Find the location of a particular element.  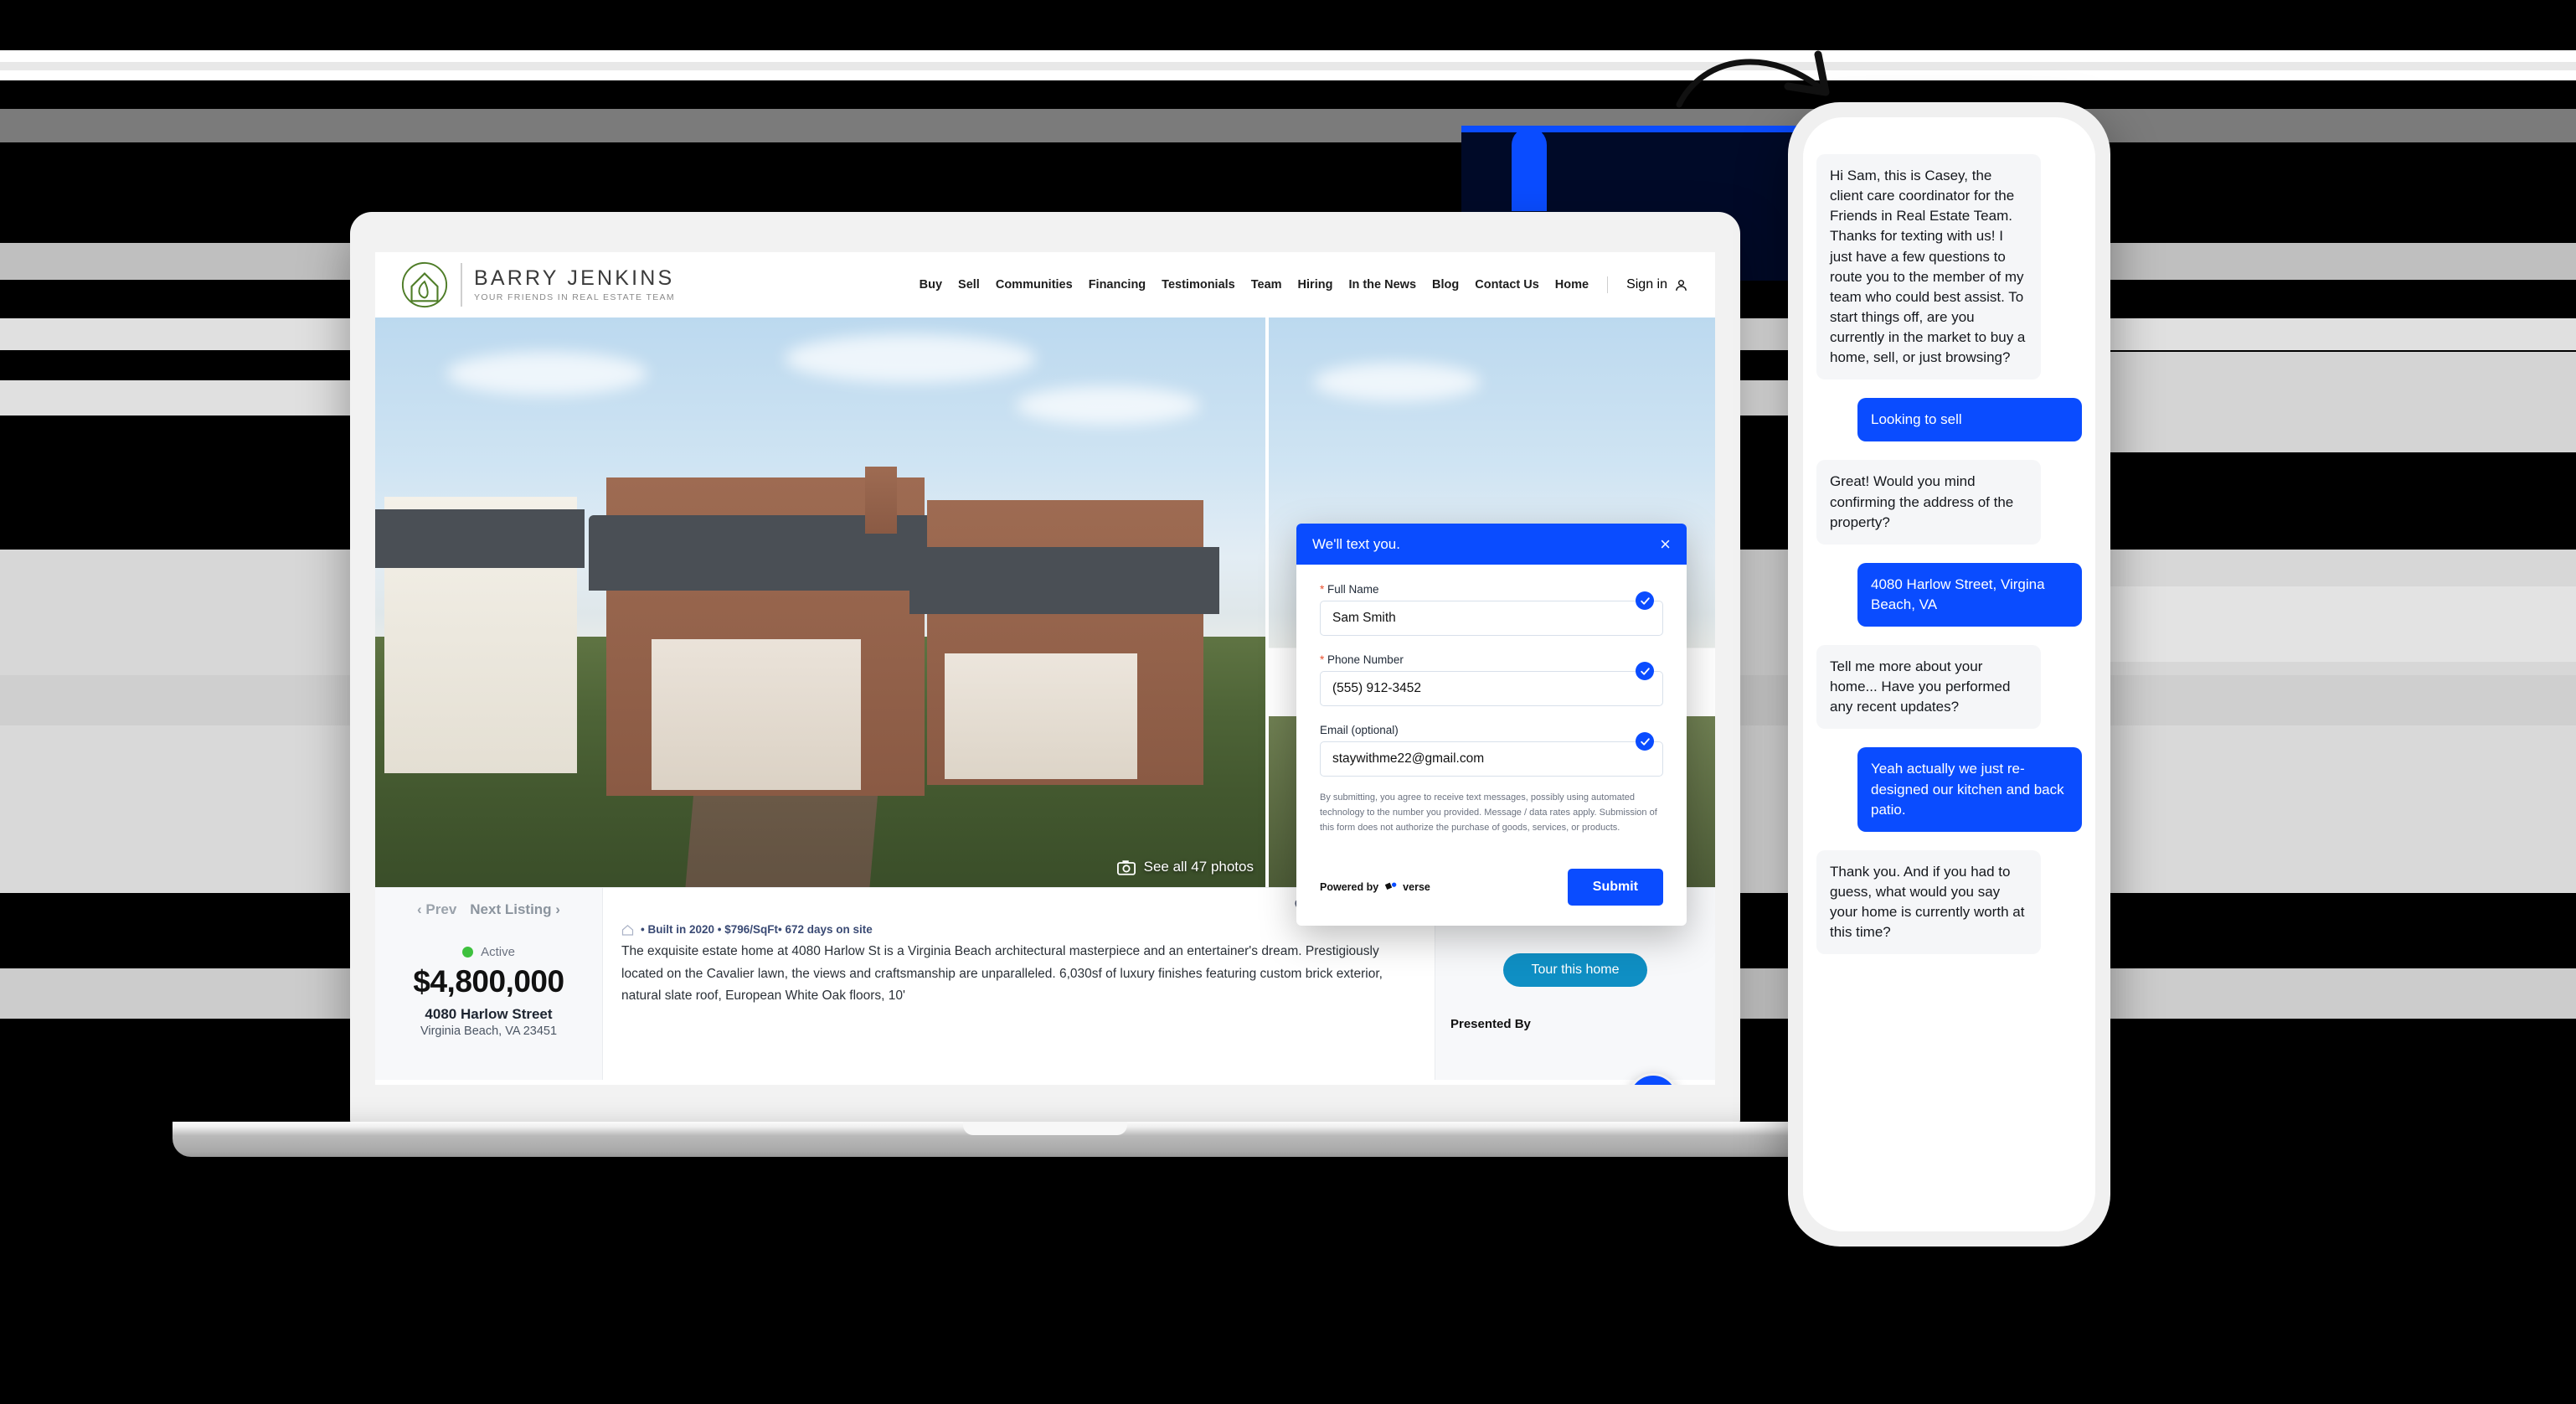

field-label: Email (optional) is located at coordinates (1359, 730).